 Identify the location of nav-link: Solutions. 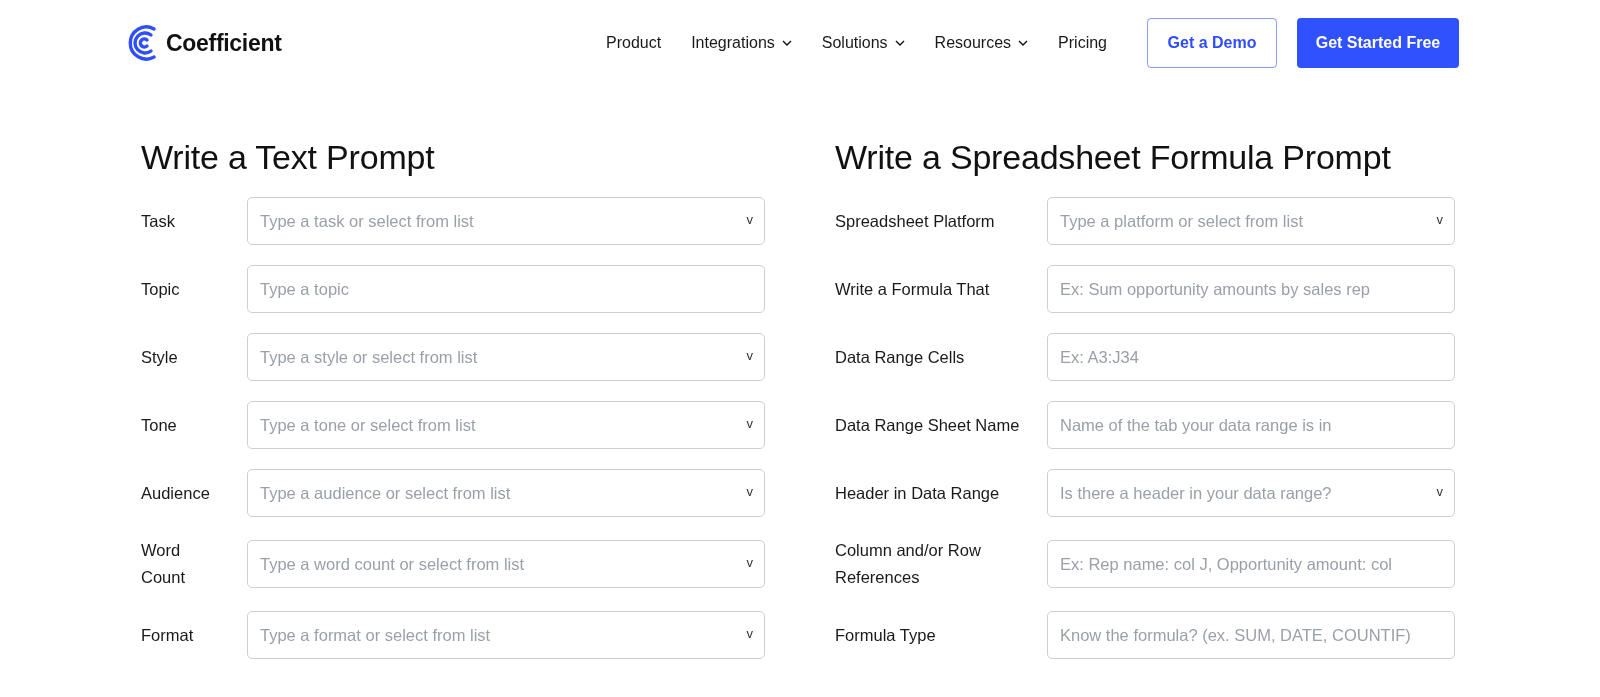
(863, 43).